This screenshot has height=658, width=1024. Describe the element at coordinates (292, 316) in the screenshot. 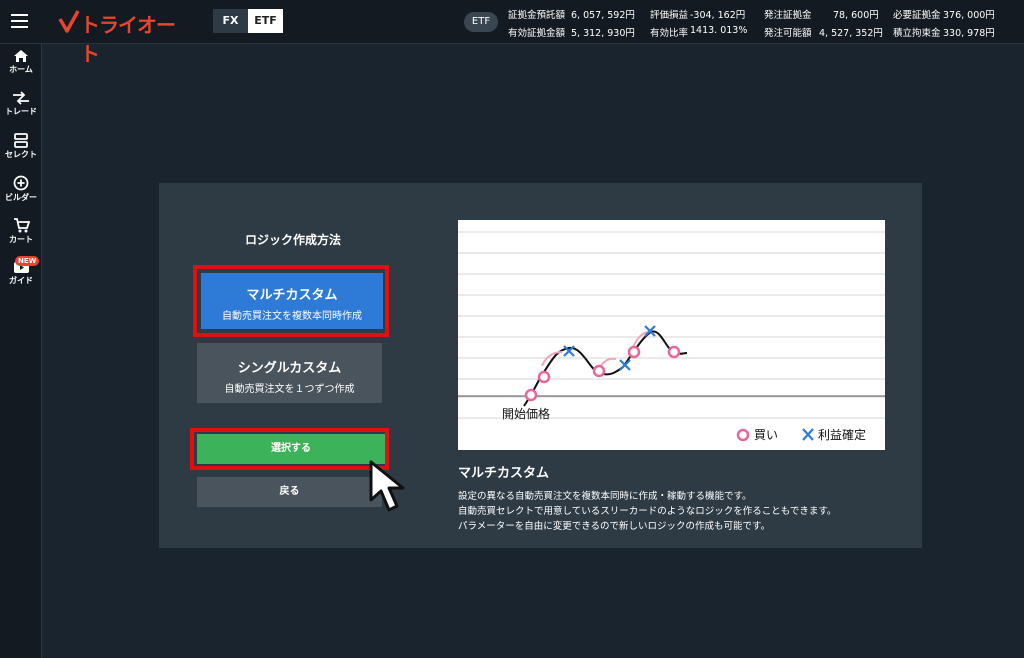

I see `option-subtitle: 自動売買注文を複数本同時作成` at that location.